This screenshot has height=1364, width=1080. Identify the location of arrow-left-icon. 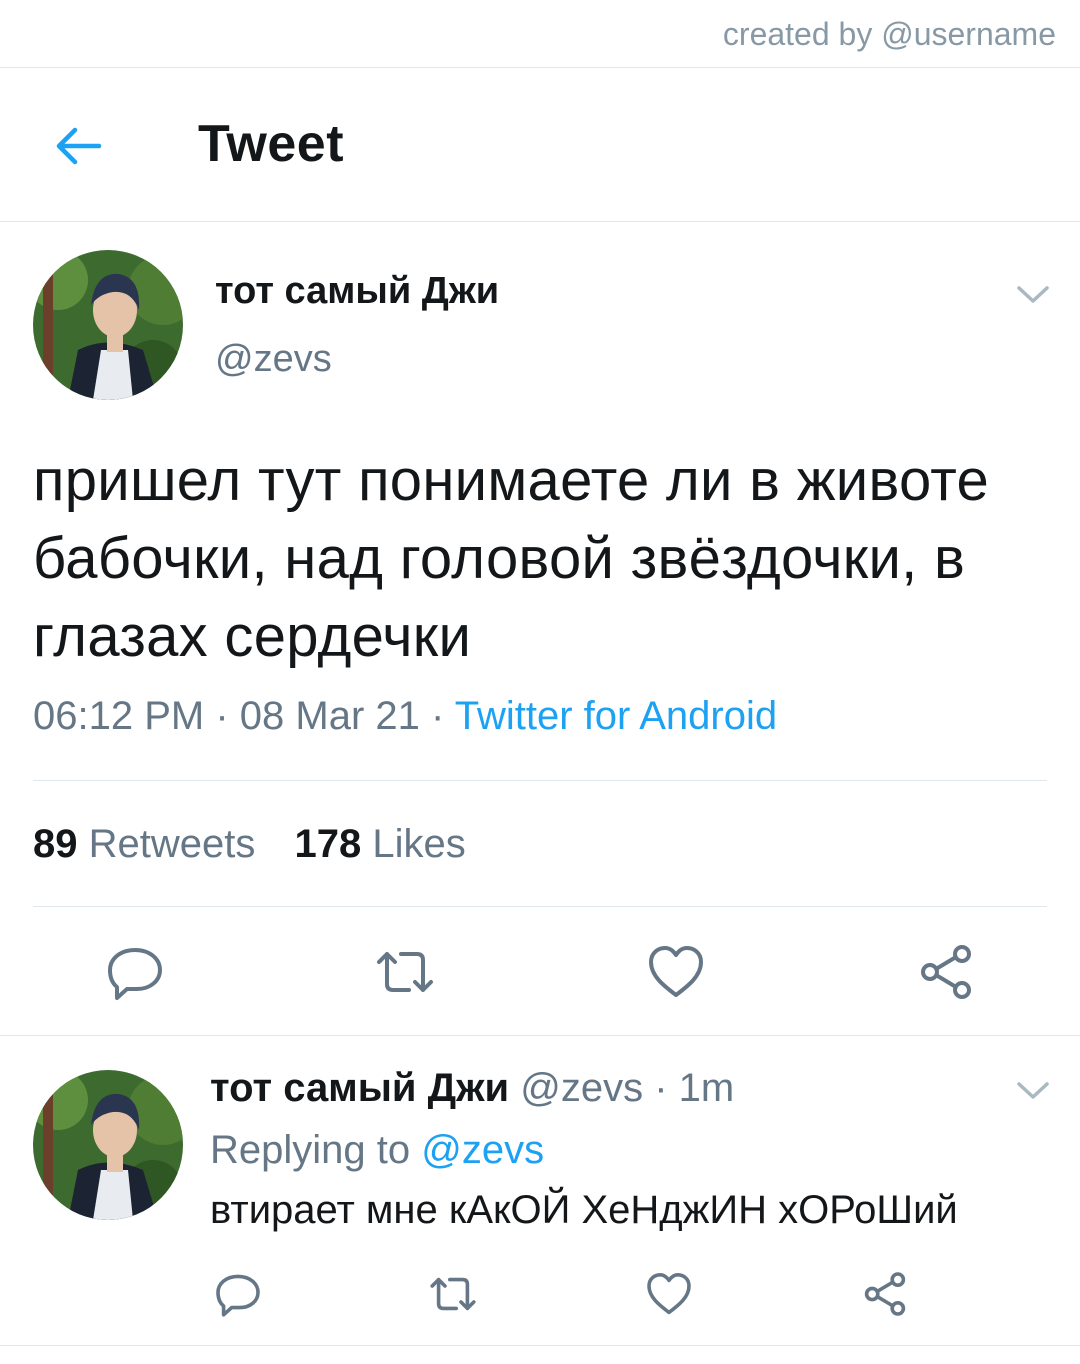
(79, 146).